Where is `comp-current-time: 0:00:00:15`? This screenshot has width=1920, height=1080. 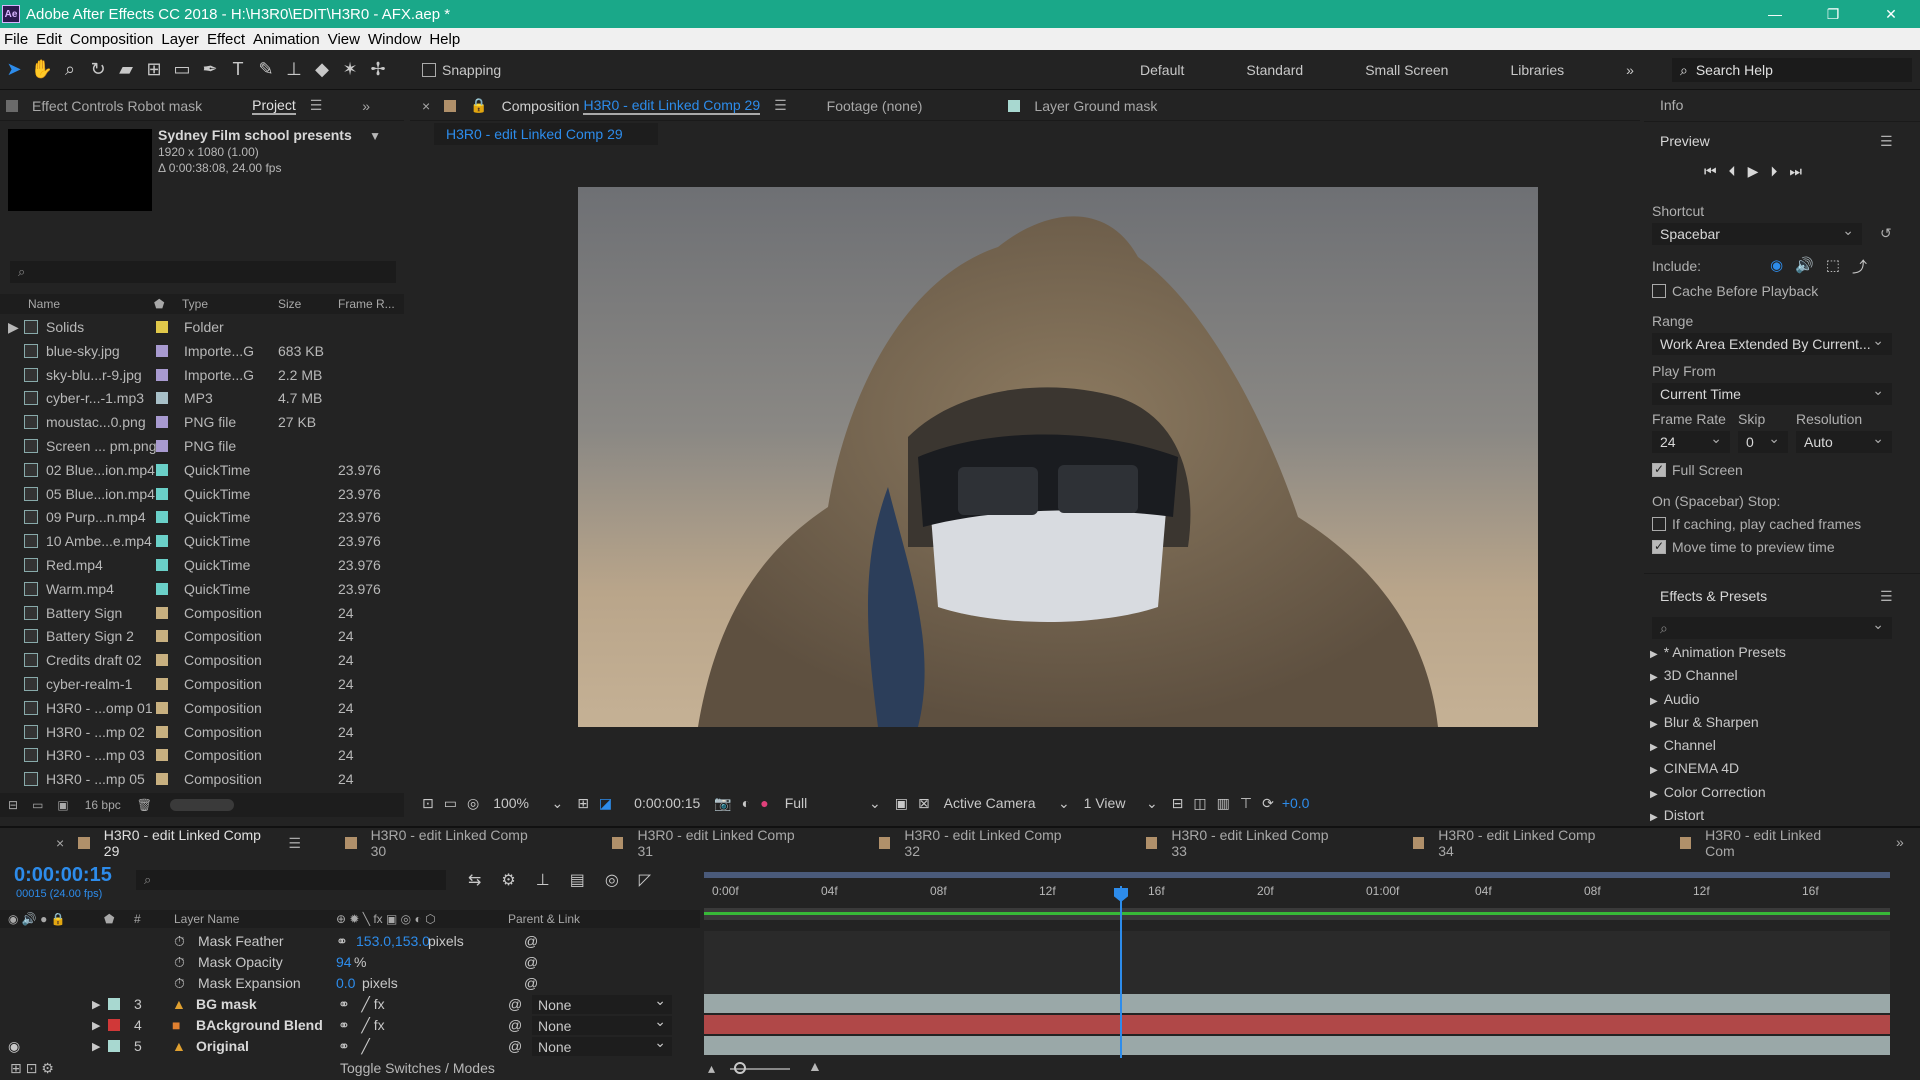 comp-current-time: 0:00:00:15 is located at coordinates (667, 803).